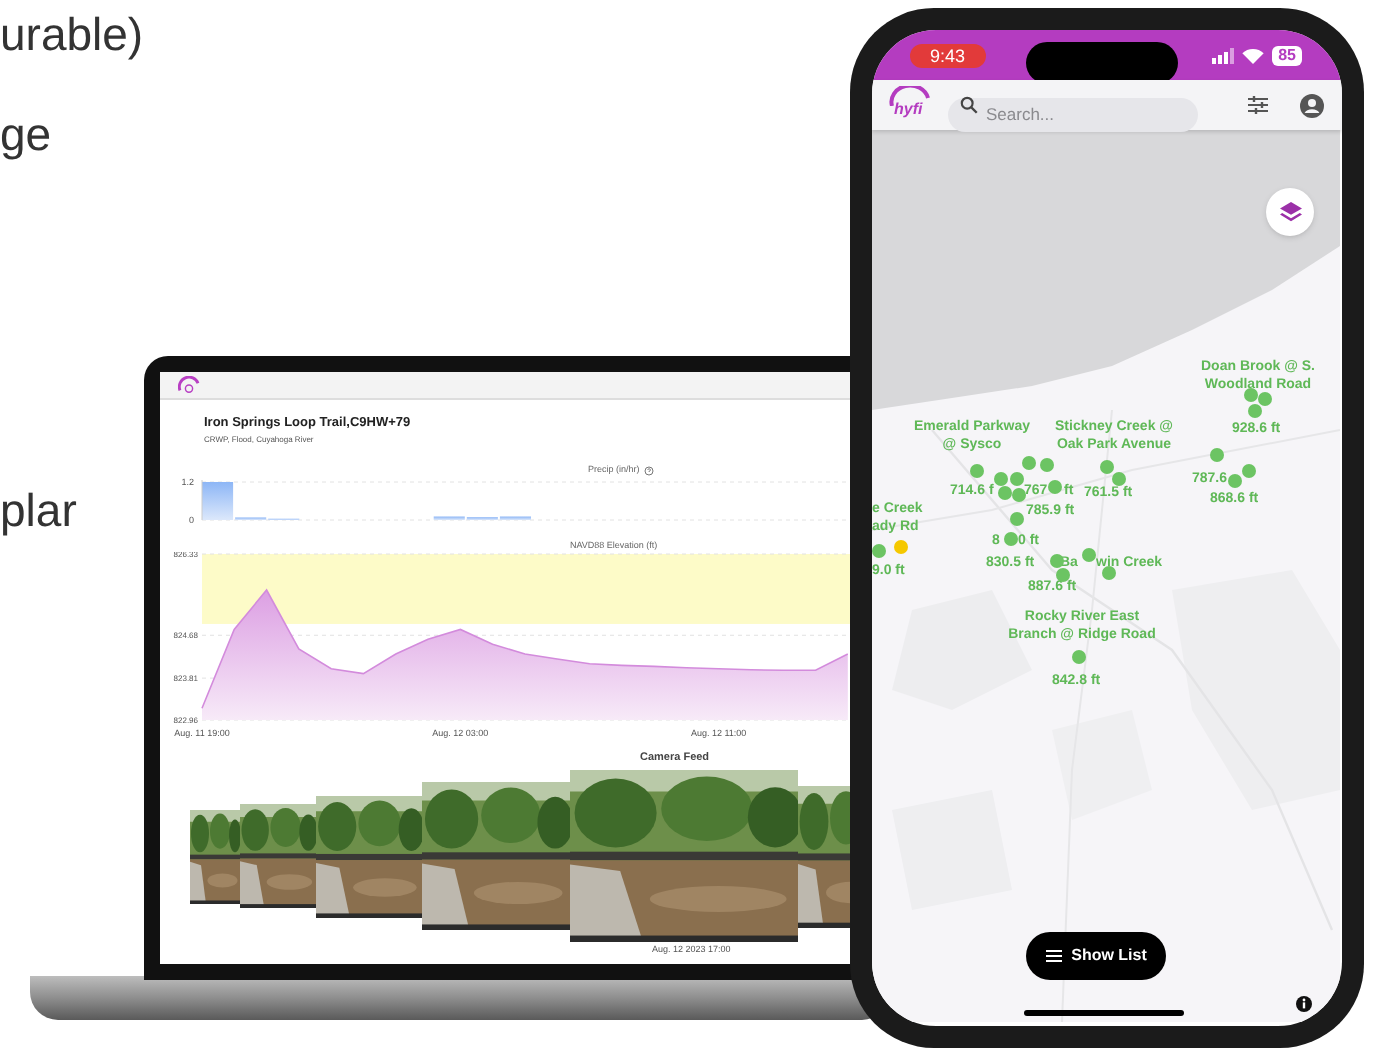  Describe the element at coordinates (38, 511) in the screenshot. I see `slide-text: plar` at that location.